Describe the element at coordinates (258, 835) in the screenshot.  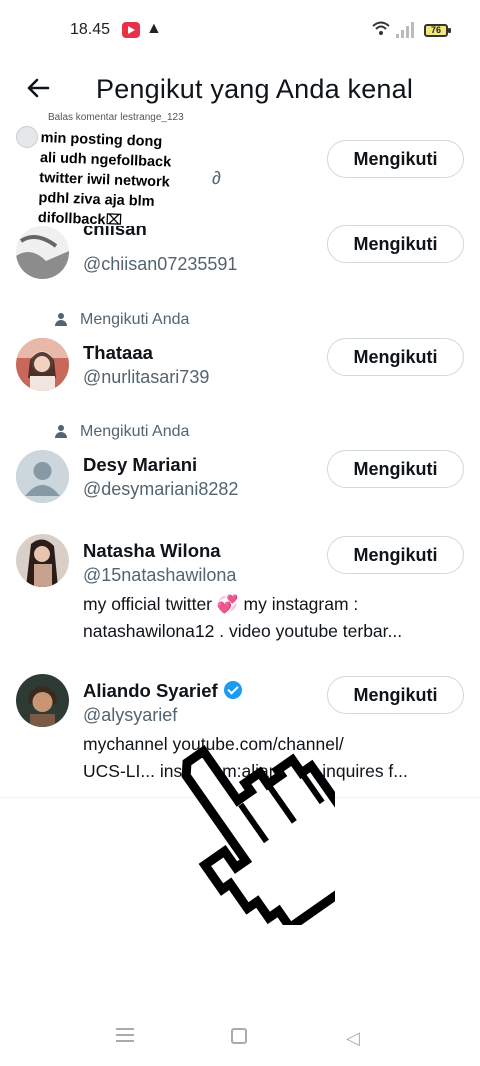
I see `hand-cursor-icon` at that location.